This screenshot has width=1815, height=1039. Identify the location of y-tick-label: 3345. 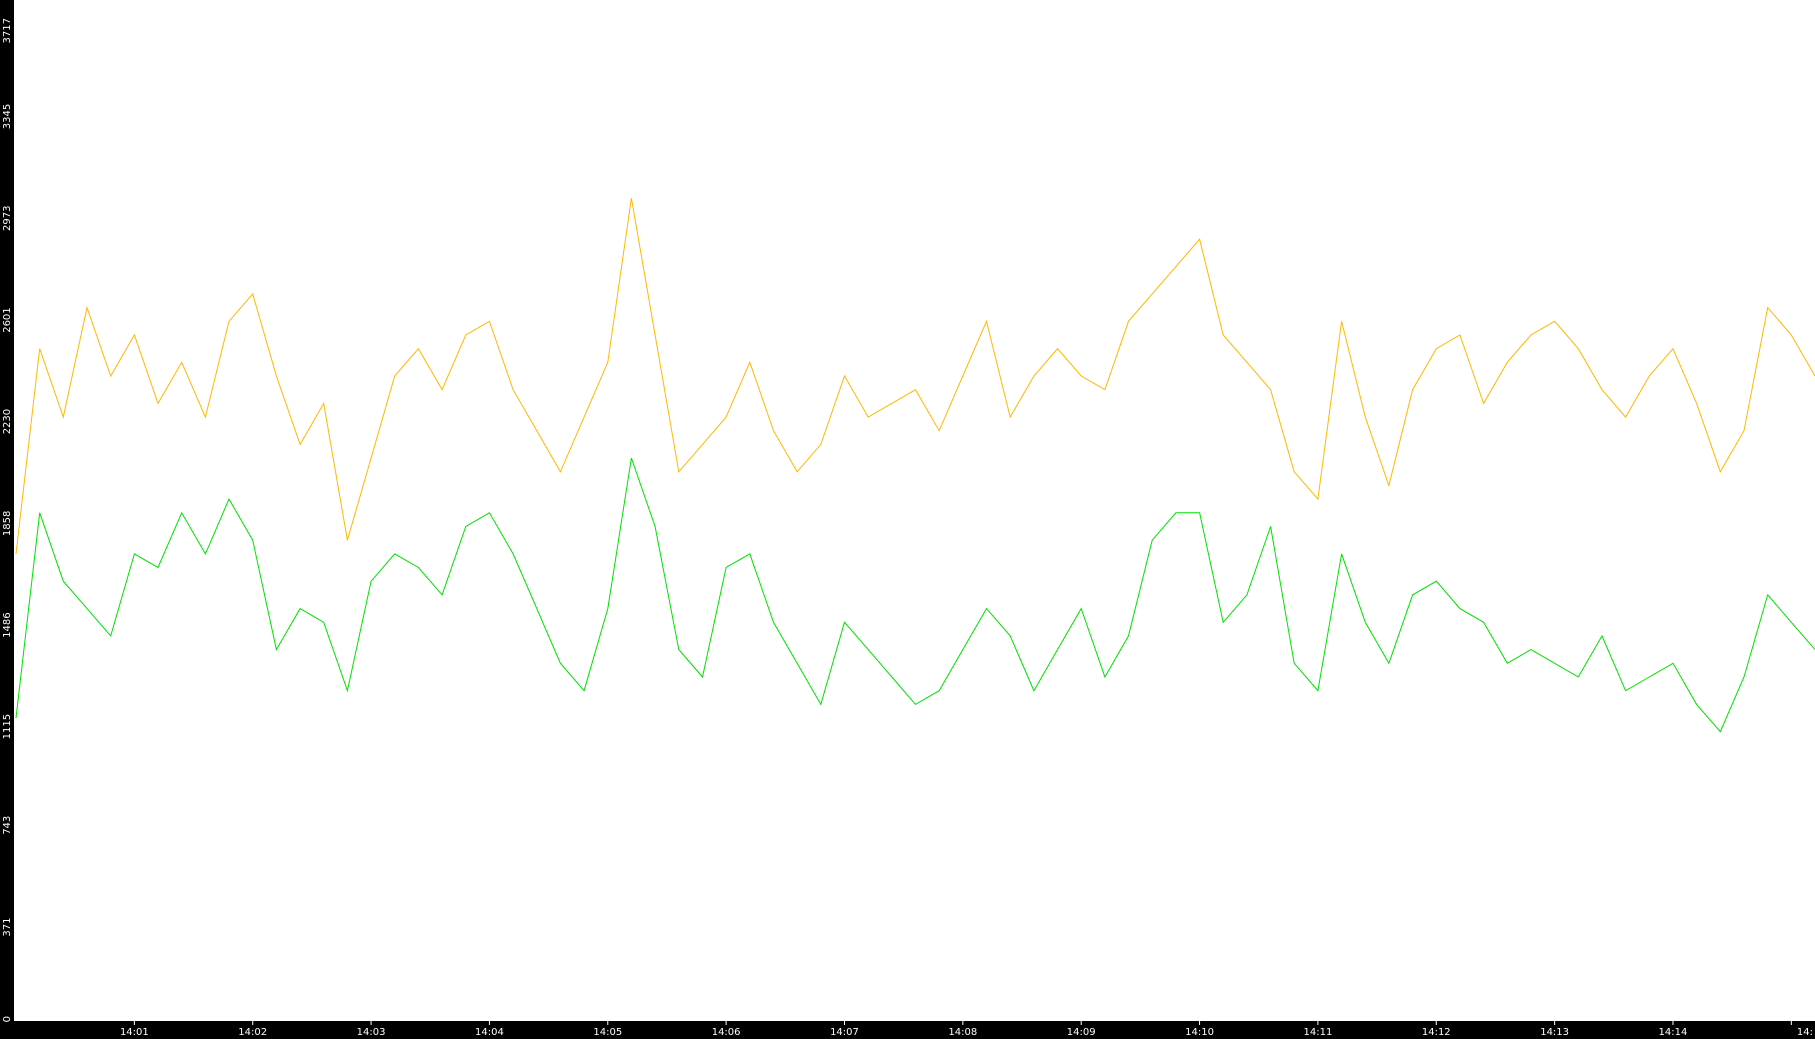
(7, 116).